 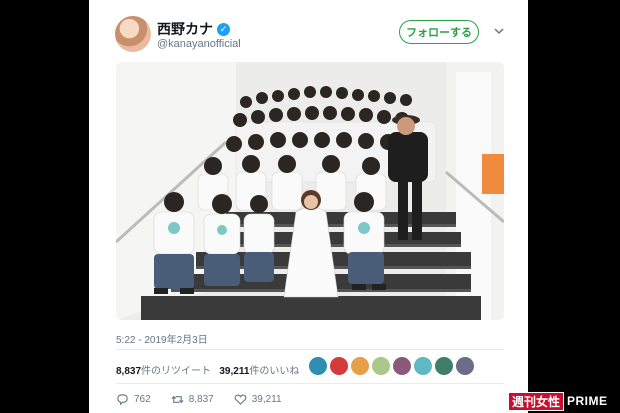 I want to click on reply-icon, so click(x=122, y=400).